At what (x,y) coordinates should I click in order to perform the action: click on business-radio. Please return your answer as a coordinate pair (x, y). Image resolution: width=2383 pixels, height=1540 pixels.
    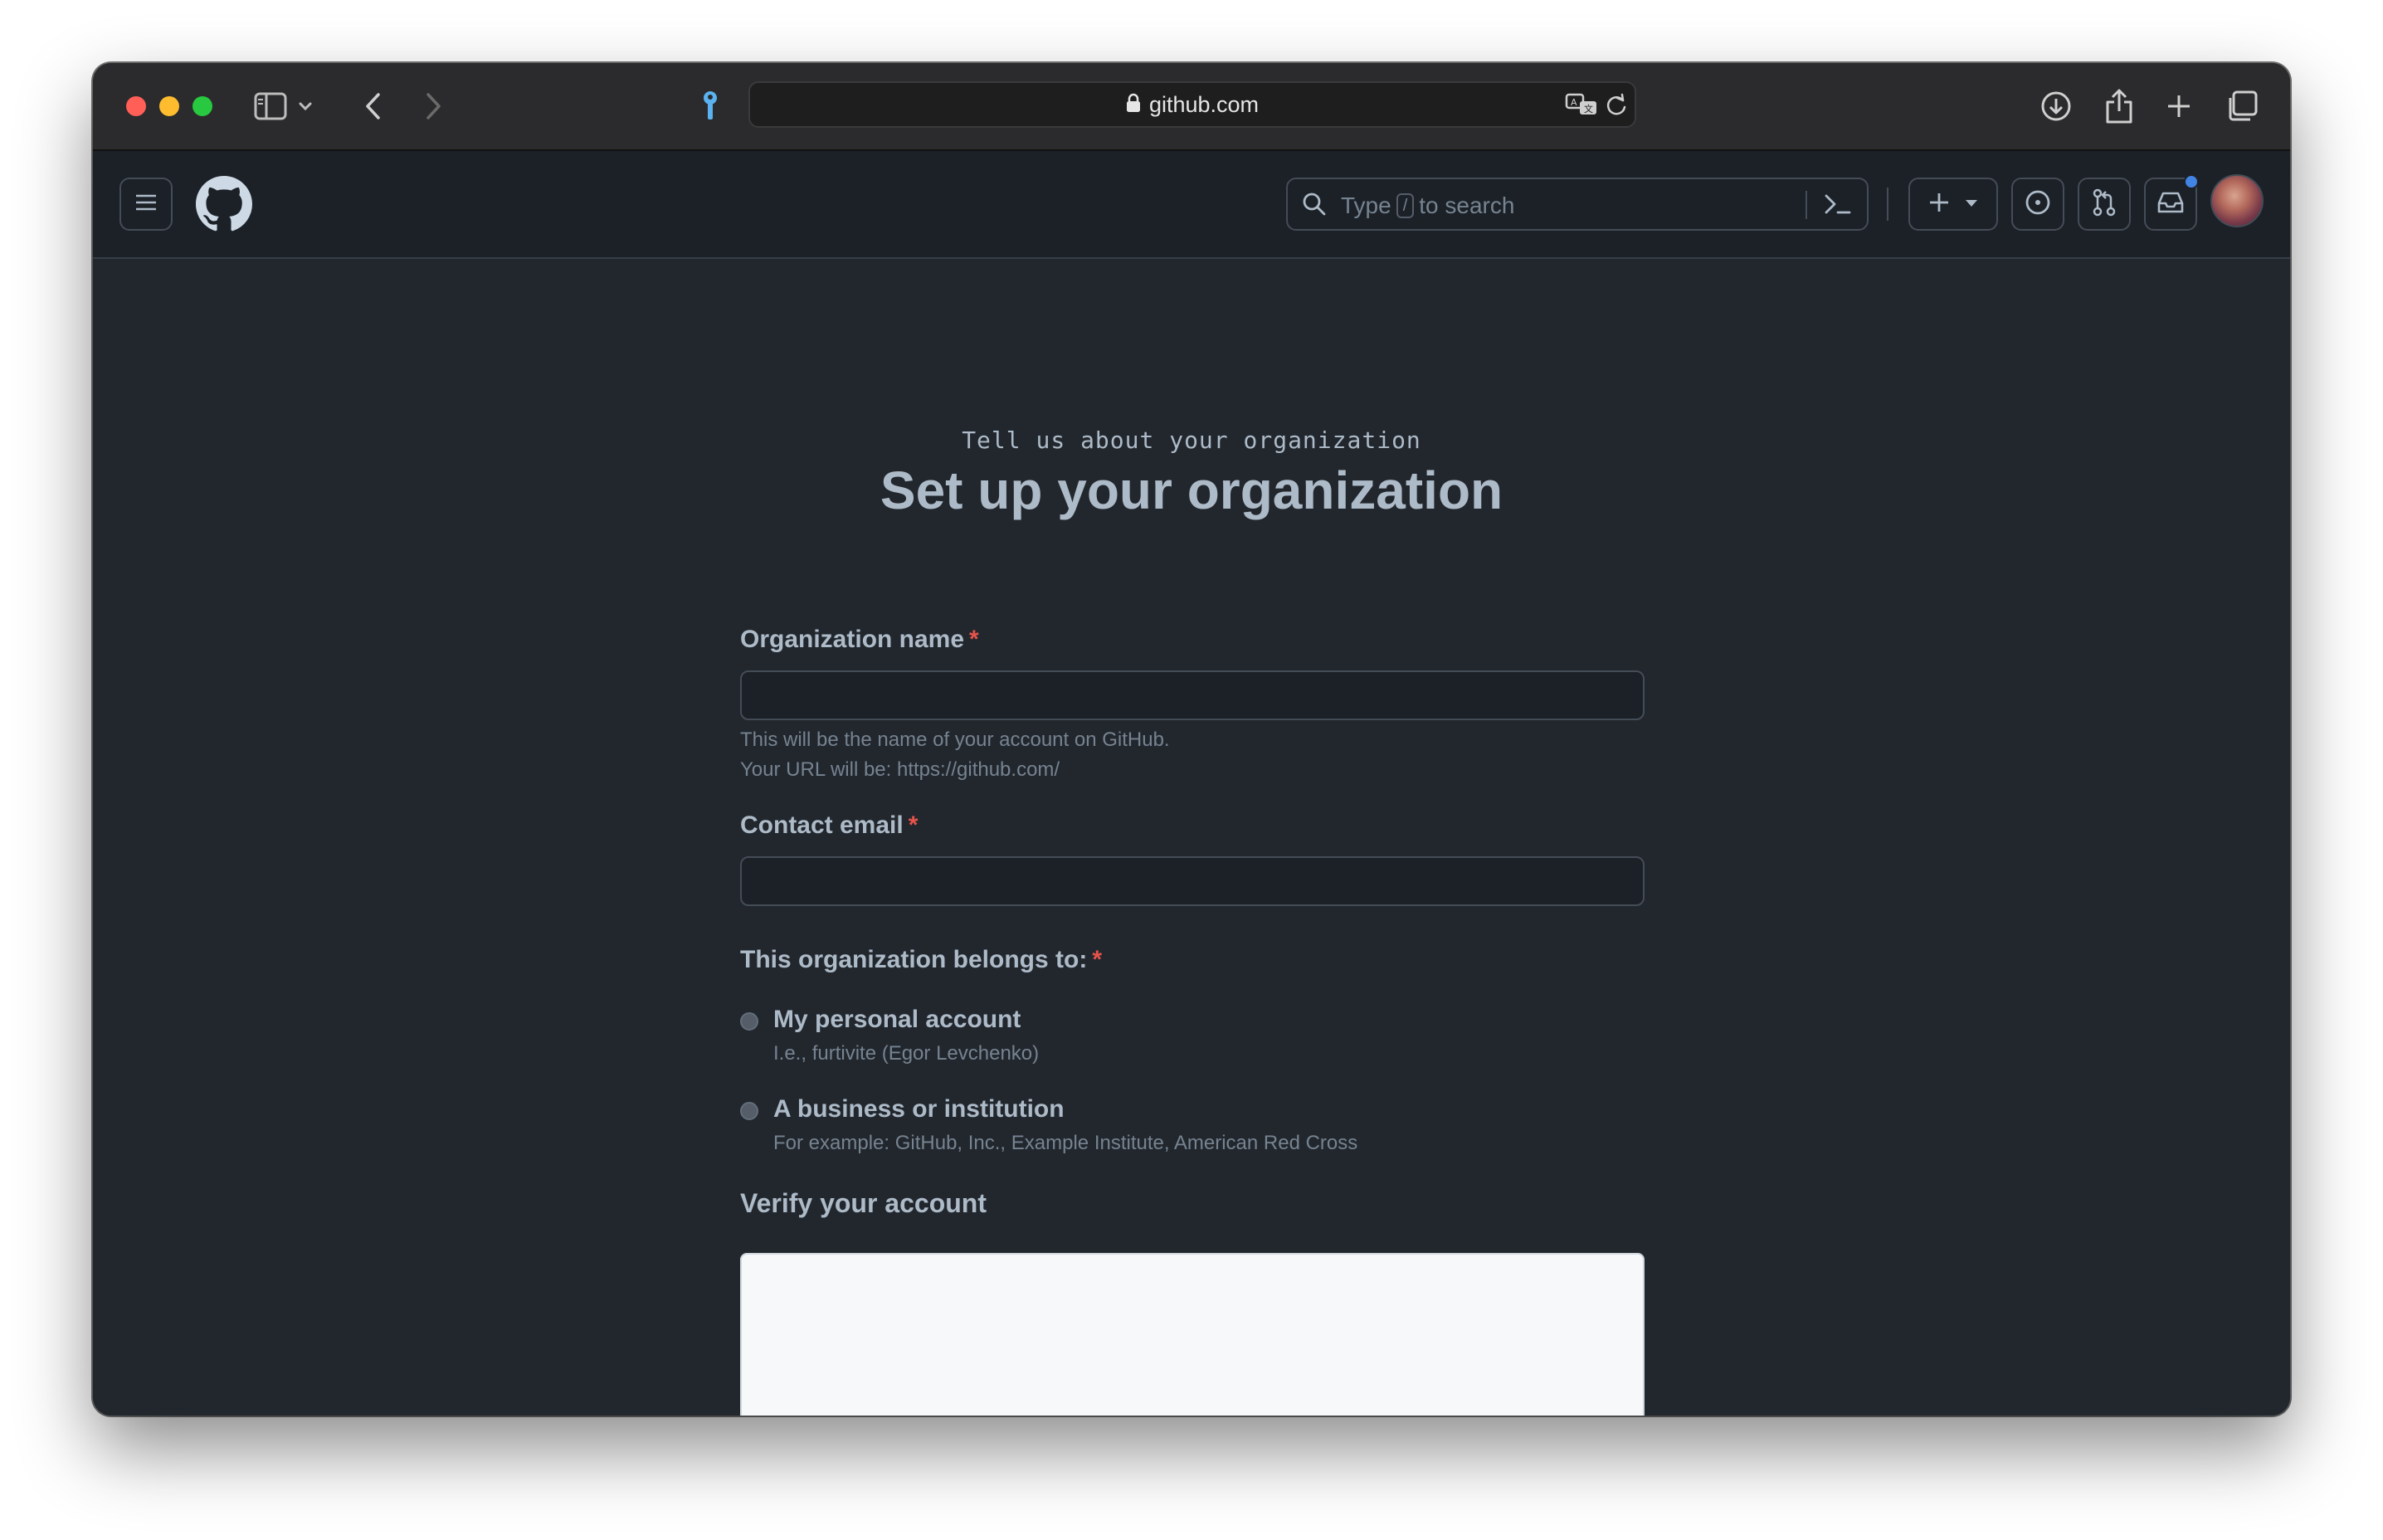
    Looking at the image, I should click on (749, 1111).